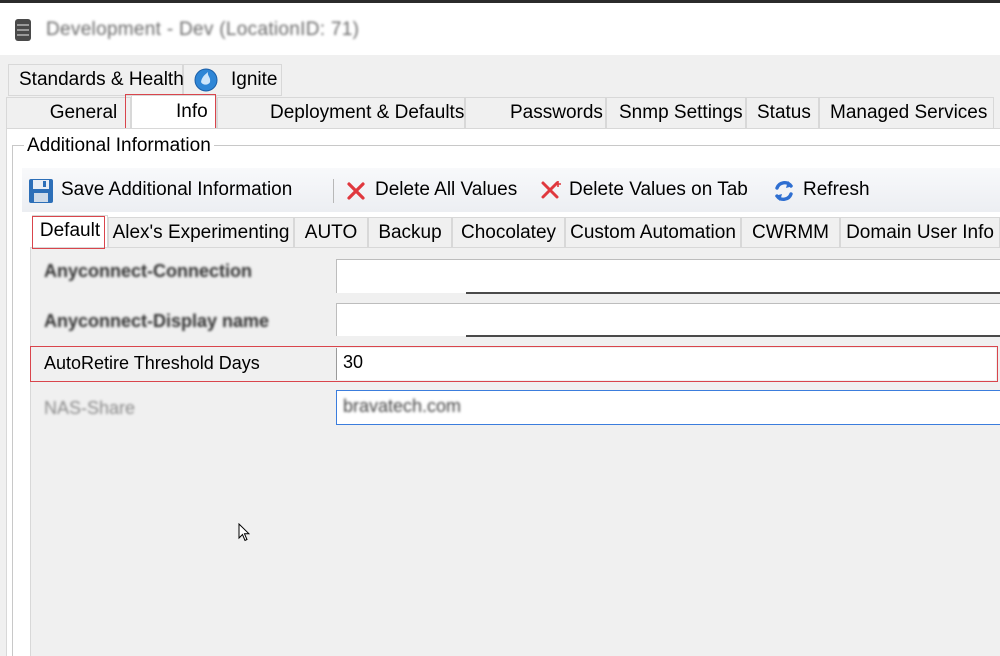 This screenshot has height=656, width=1000. I want to click on database-icon, so click(23, 30).